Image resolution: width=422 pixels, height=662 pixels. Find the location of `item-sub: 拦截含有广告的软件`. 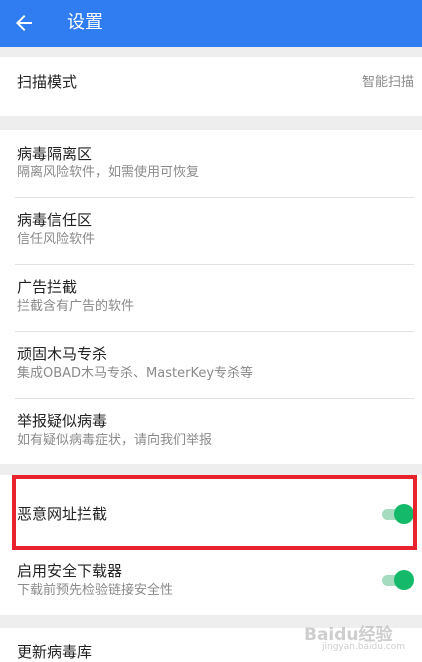

item-sub: 拦截含有广告的软件 is located at coordinates (76, 306).